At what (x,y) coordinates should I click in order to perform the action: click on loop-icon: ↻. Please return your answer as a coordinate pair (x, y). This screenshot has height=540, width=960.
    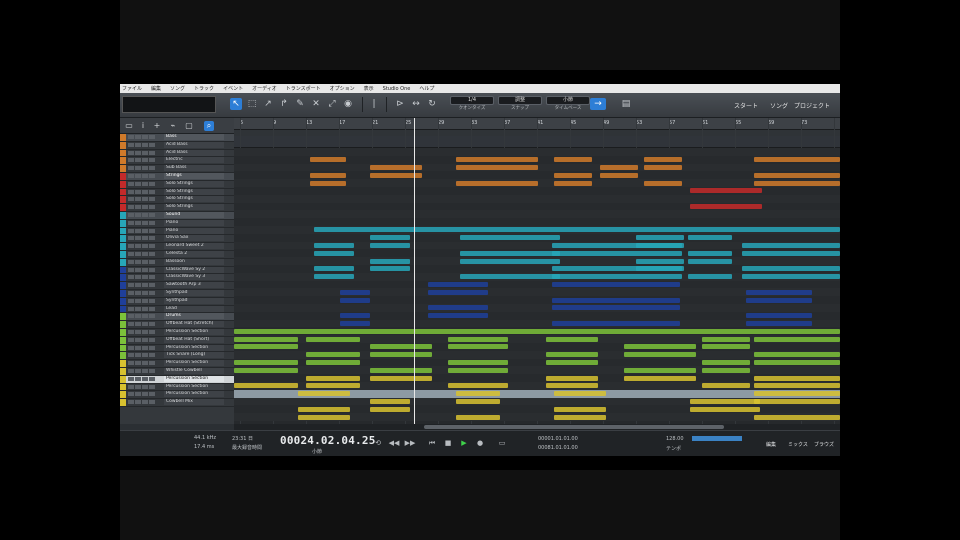
    Looking at the image, I should click on (432, 104).